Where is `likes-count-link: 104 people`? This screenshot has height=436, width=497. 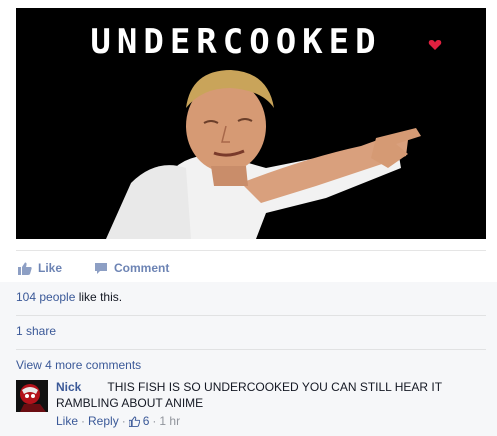
likes-count-link: 104 people is located at coordinates (45, 297).